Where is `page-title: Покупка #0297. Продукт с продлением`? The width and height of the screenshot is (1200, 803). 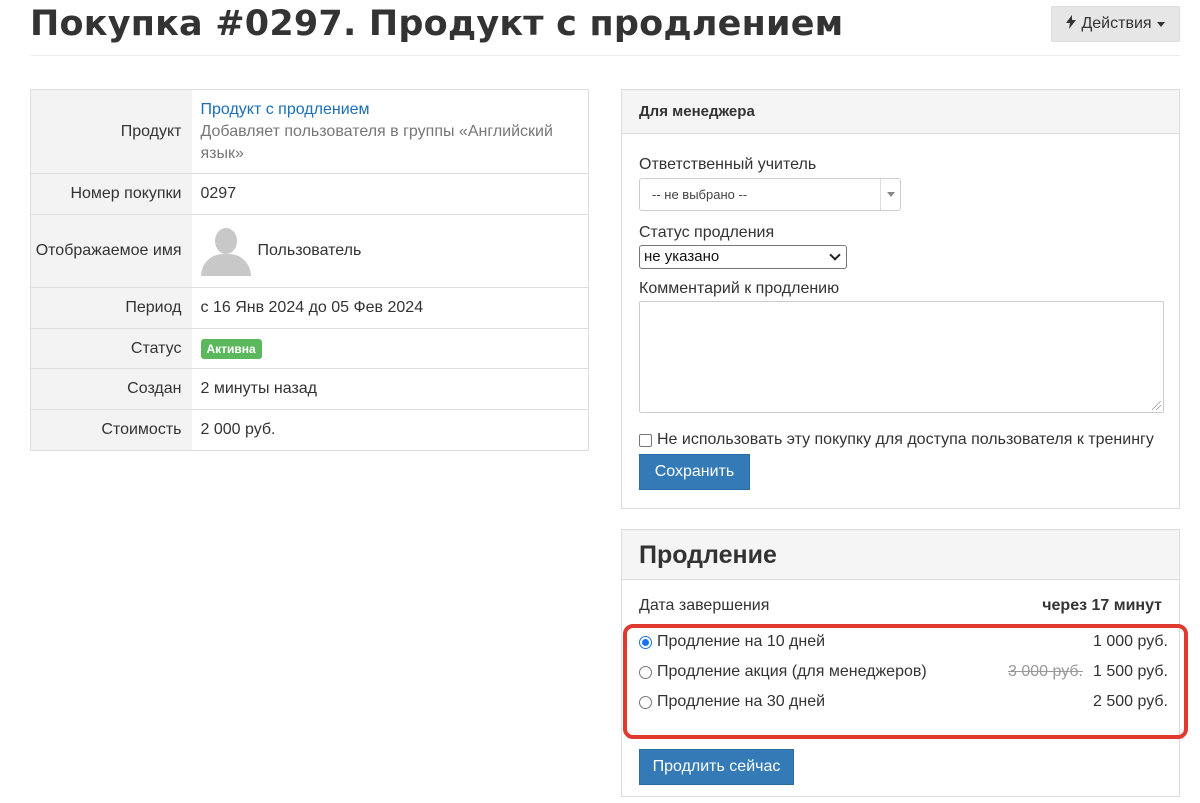
page-title: Покупка #0297. Продукт с продлением is located at coordinates (437, 24).